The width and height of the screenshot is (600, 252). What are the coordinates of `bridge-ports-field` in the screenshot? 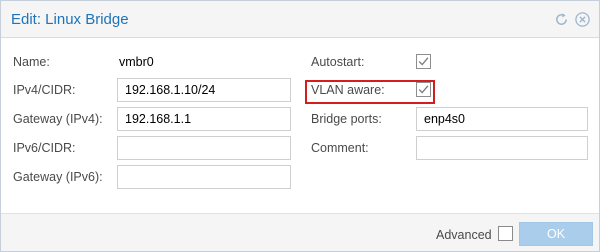 It's located at (502, 119).